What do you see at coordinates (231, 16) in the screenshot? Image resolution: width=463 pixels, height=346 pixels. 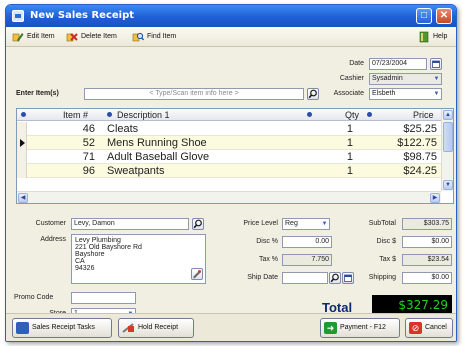 I see `title-bar: New Sales Receipt □ ✕` at bounding box center [231, 16].